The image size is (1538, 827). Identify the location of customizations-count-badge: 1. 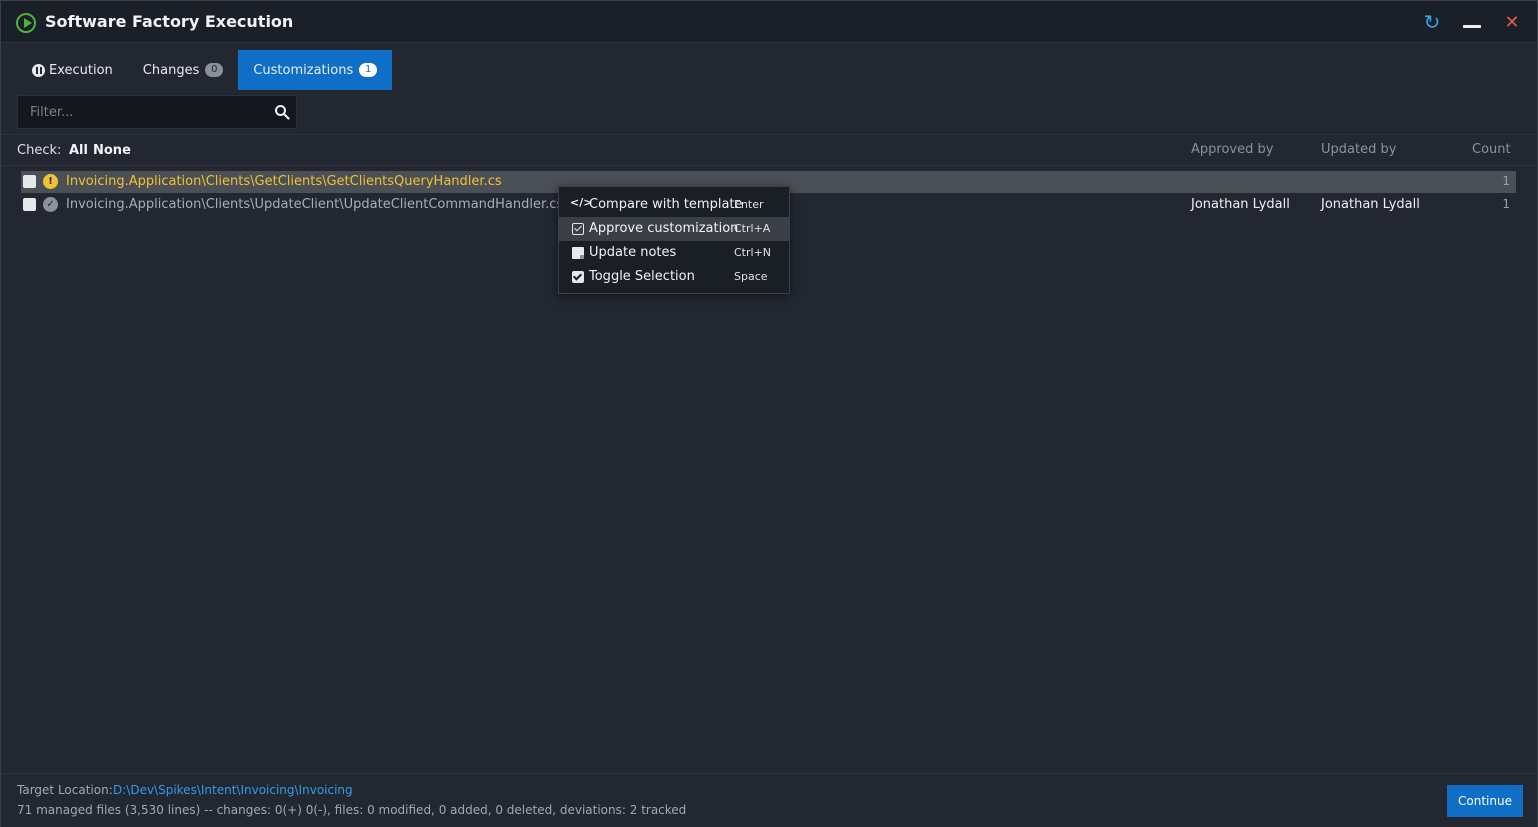
(368, 70).